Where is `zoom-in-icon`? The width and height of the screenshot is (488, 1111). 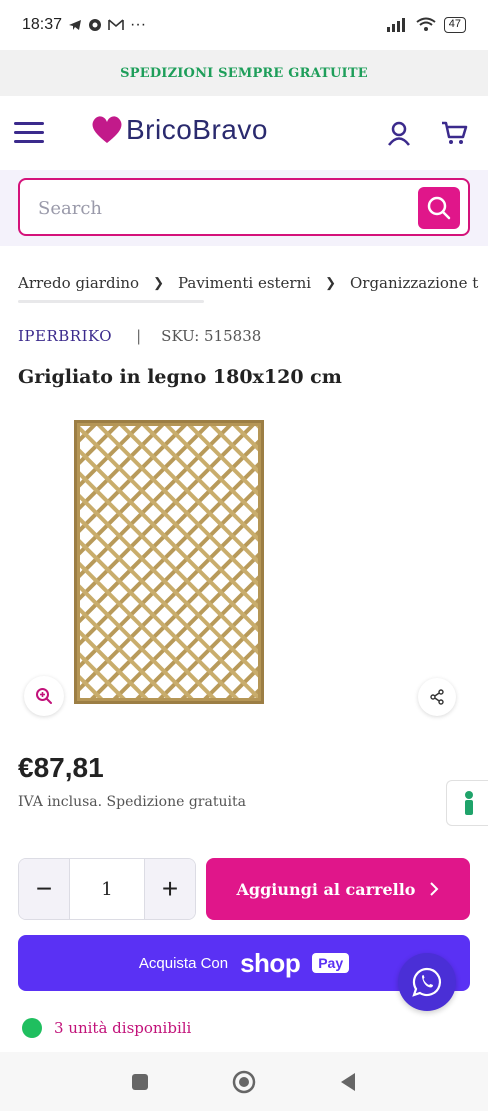
zoom-in-icon is located at coordinates (44, 696).